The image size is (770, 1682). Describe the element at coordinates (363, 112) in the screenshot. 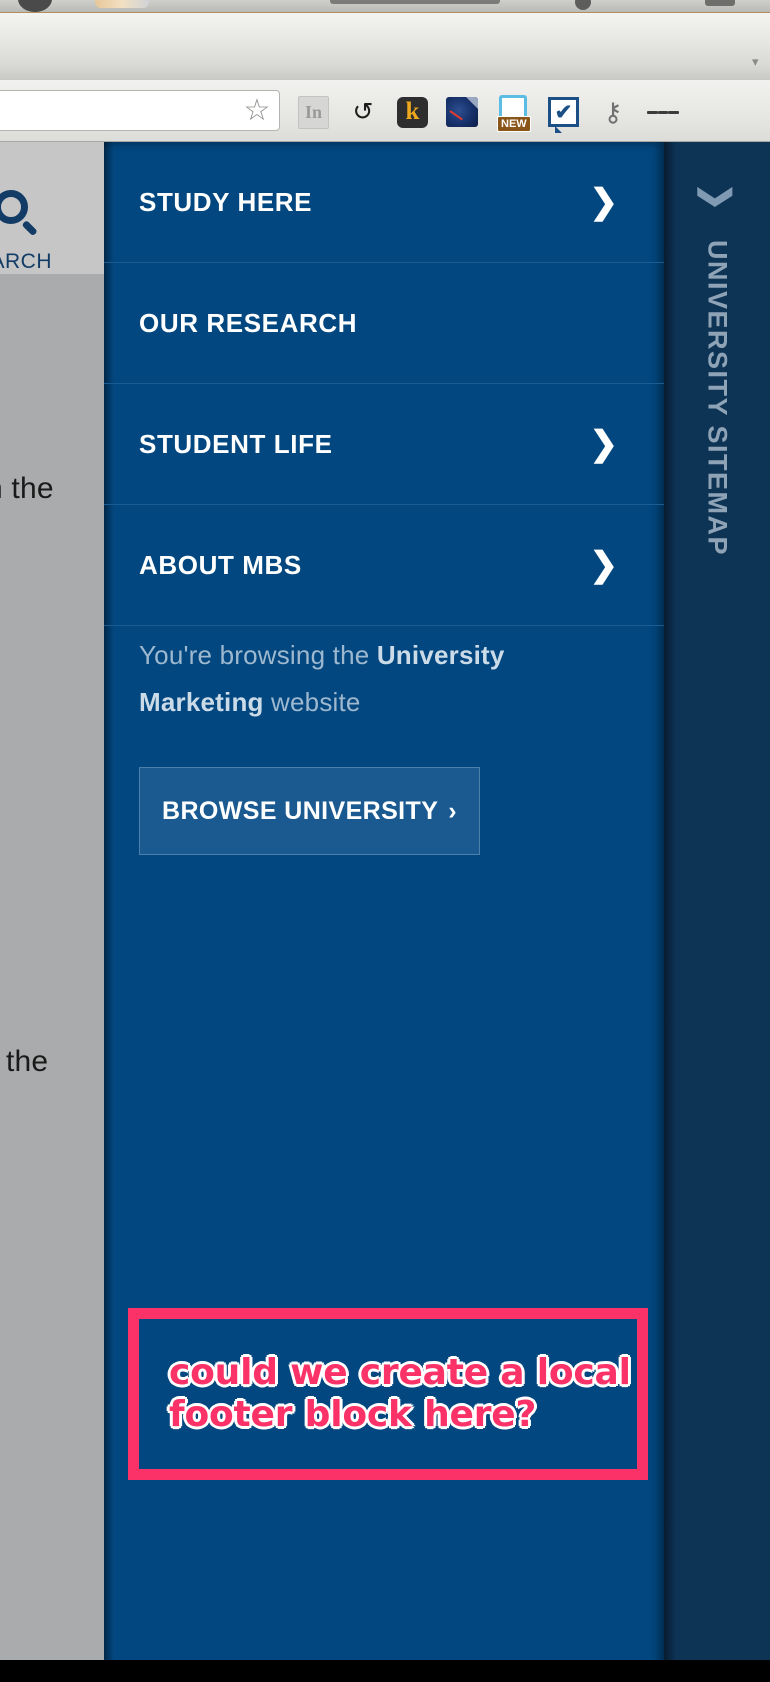

I see `sync-extension-icon: ↺` at that location.